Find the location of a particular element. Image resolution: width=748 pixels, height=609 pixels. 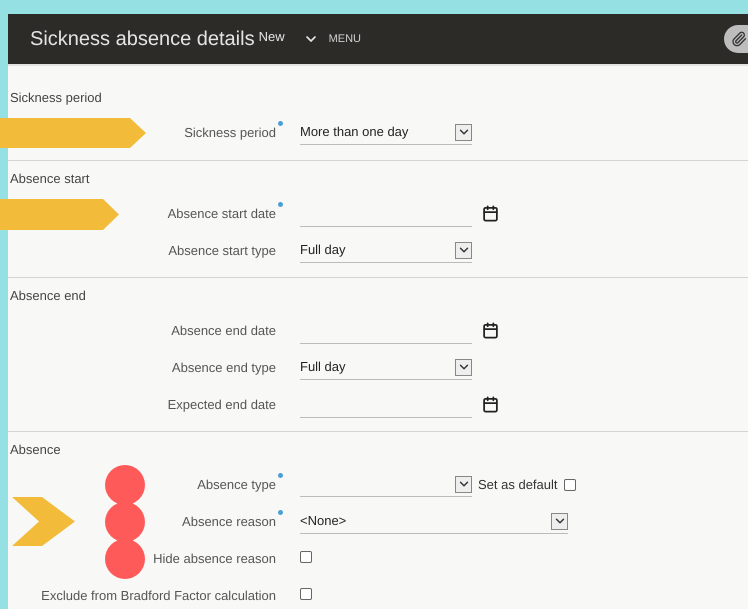

menu-button: MENU is located at coordinates (331, 39).